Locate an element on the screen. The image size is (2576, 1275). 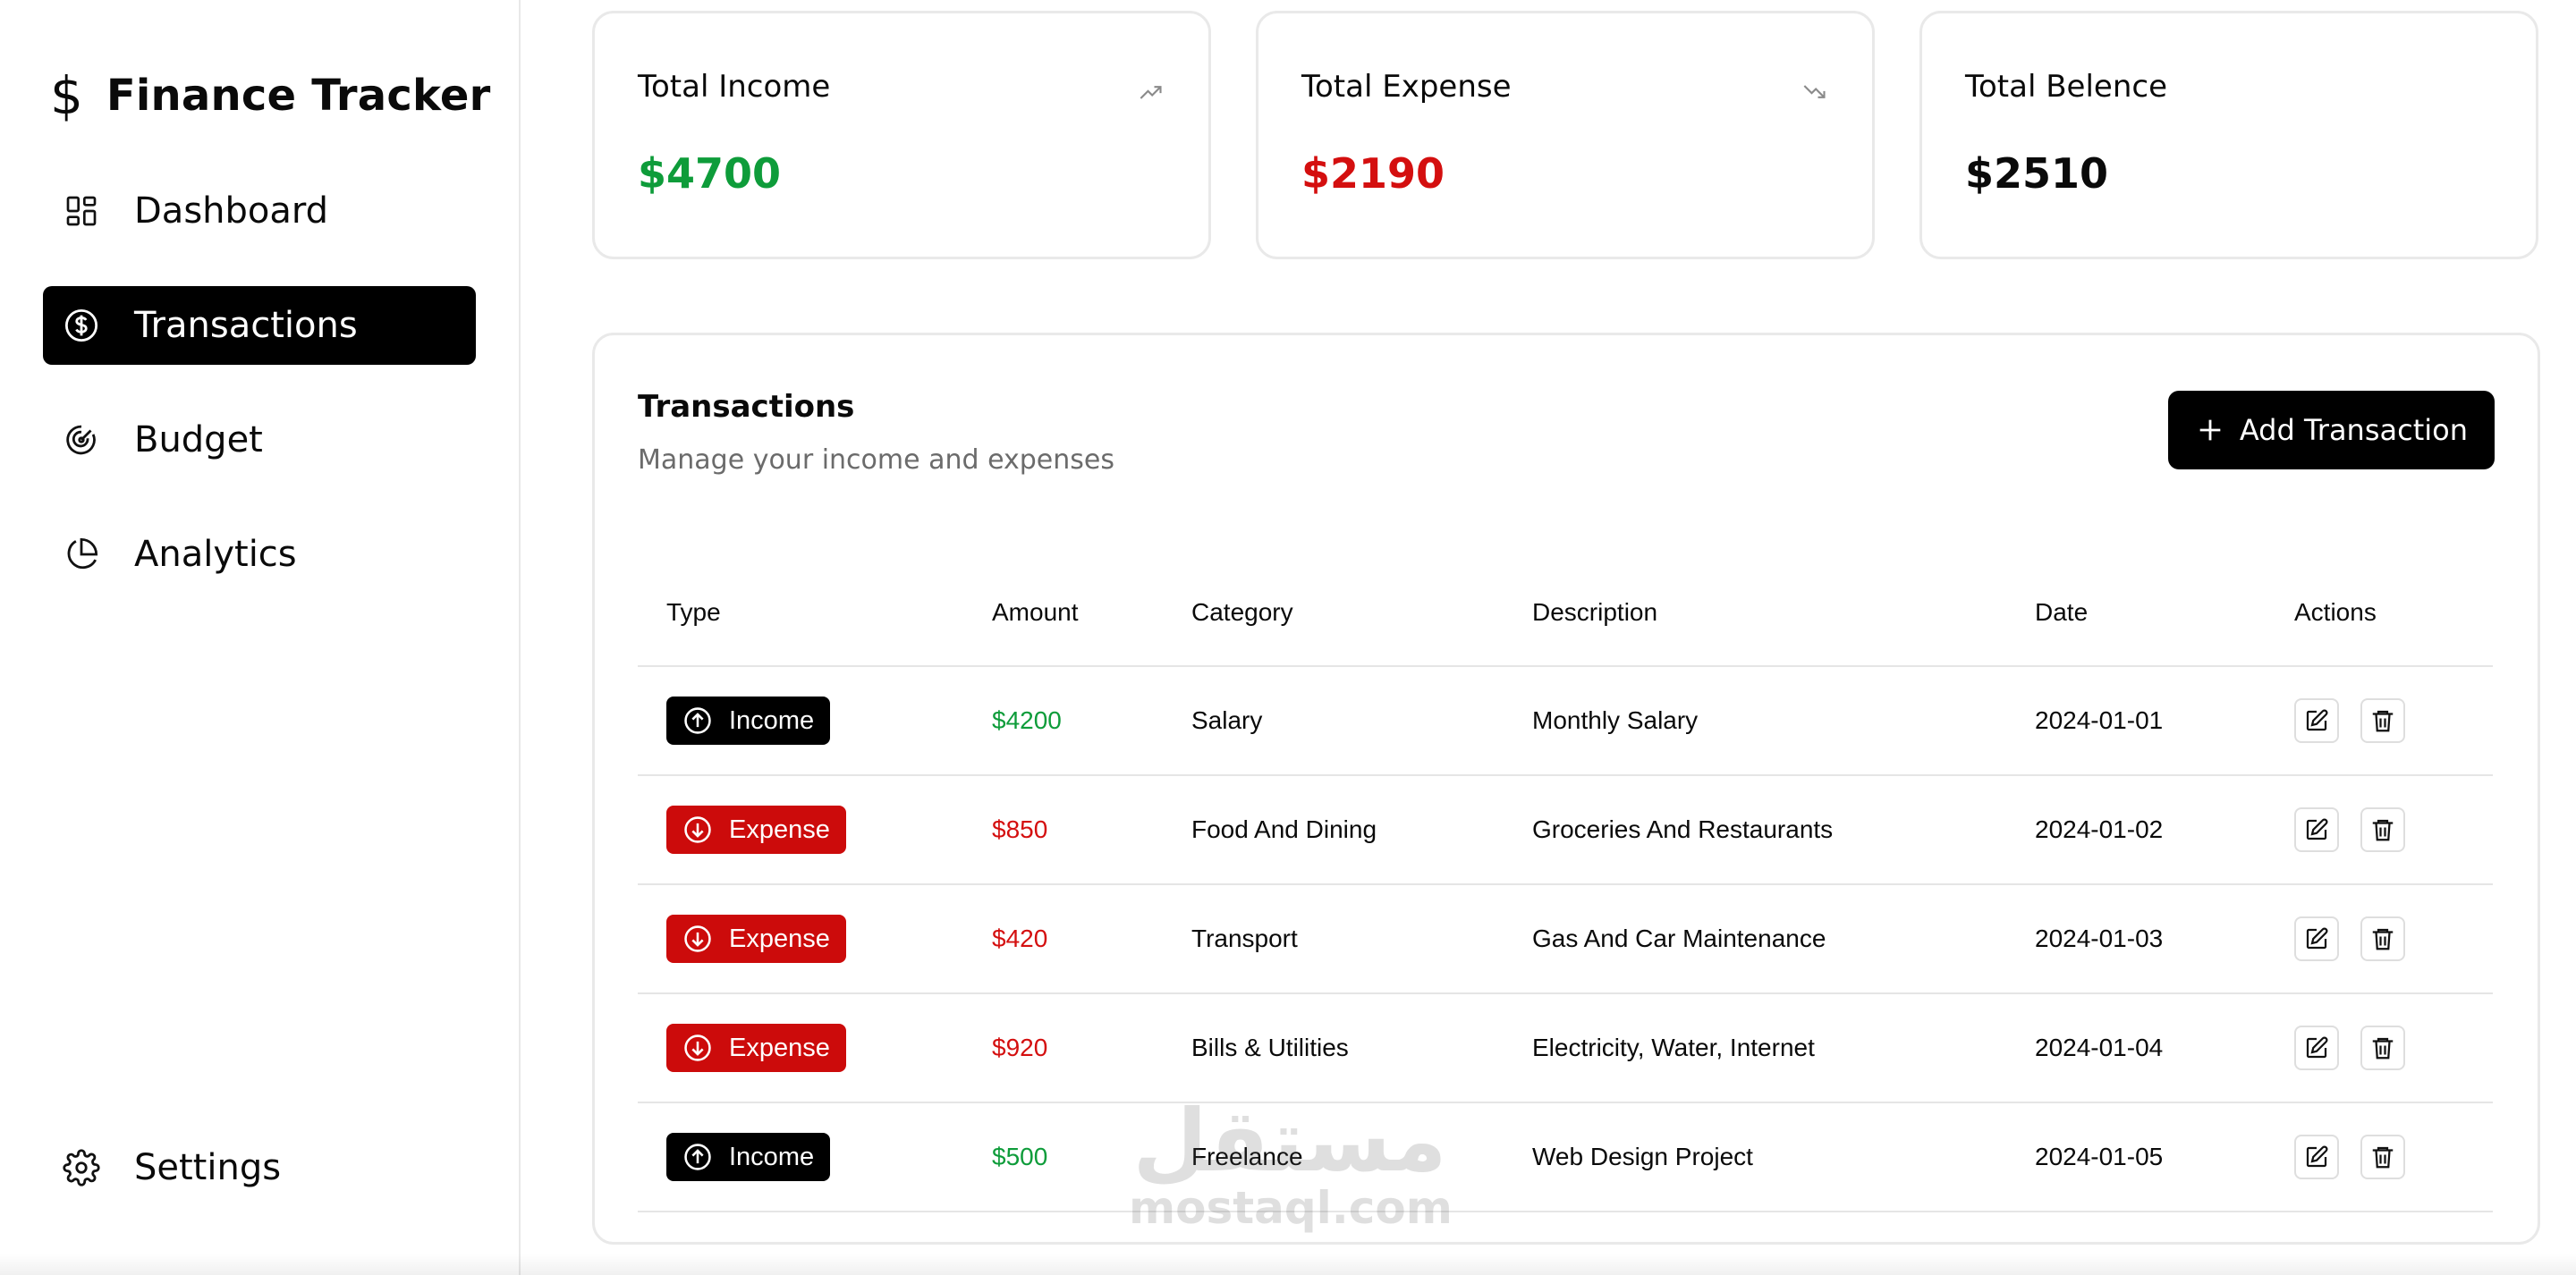
description-cell: Electricity, Water, Internet is located at coordinates (1755, 1048).